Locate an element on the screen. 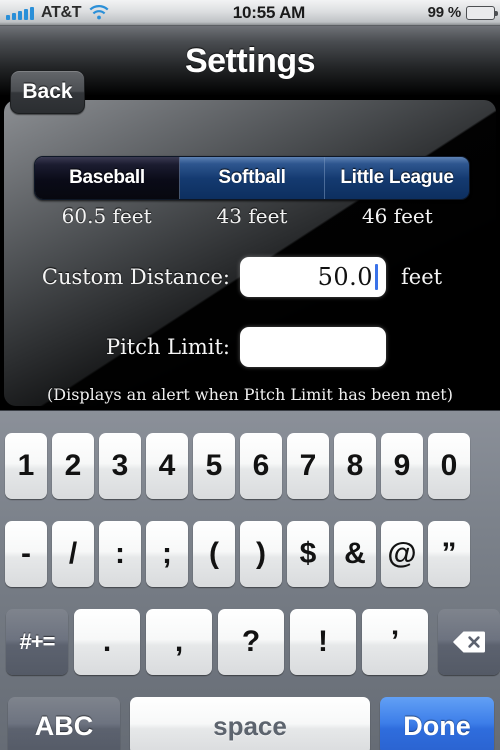  key-5: 5 is located at coordinates (214, 466).